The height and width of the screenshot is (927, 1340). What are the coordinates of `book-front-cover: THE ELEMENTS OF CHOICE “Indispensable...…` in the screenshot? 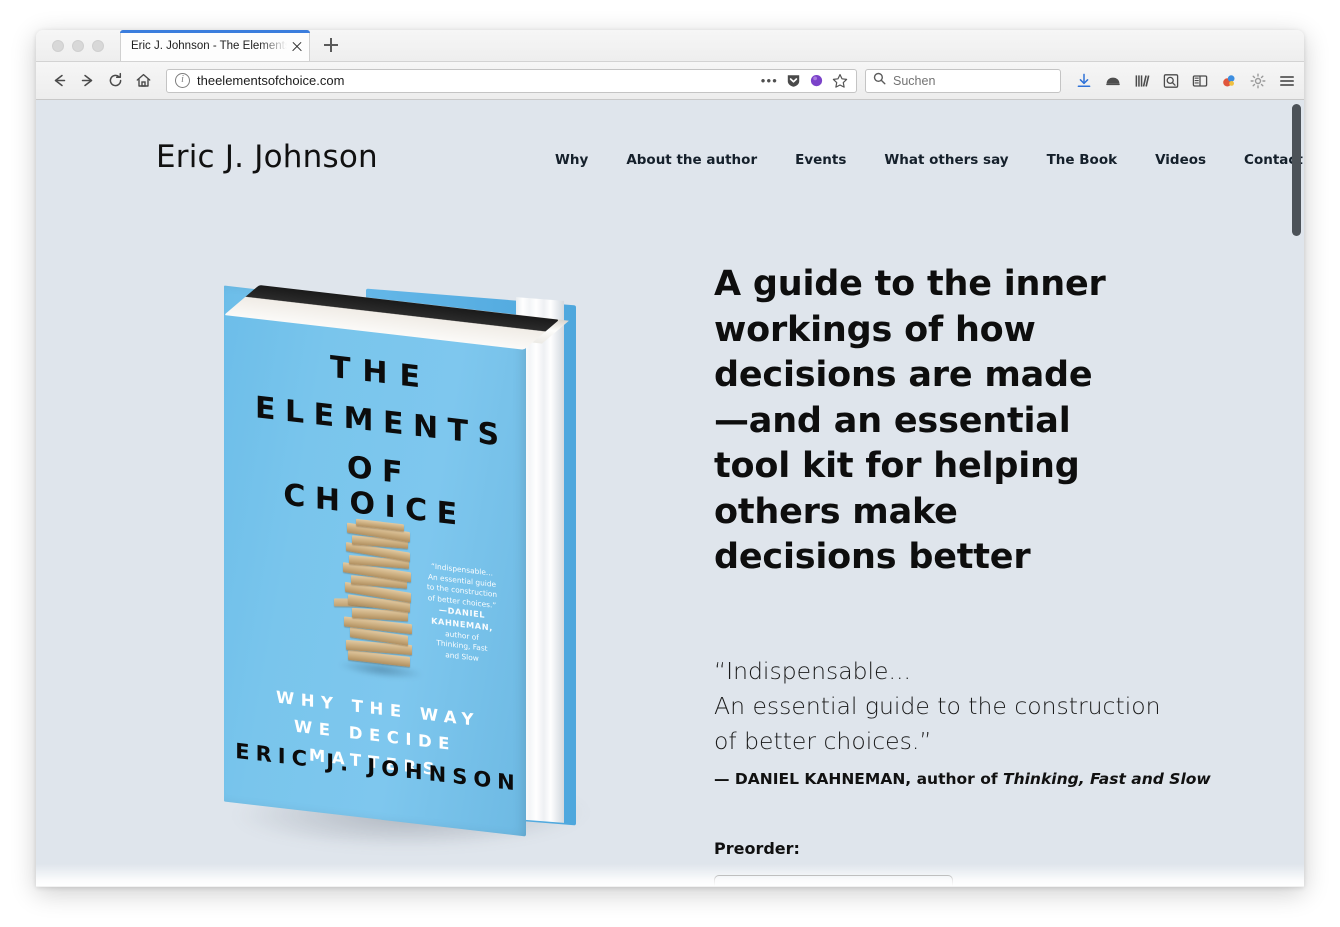 It's located at (375, 561).